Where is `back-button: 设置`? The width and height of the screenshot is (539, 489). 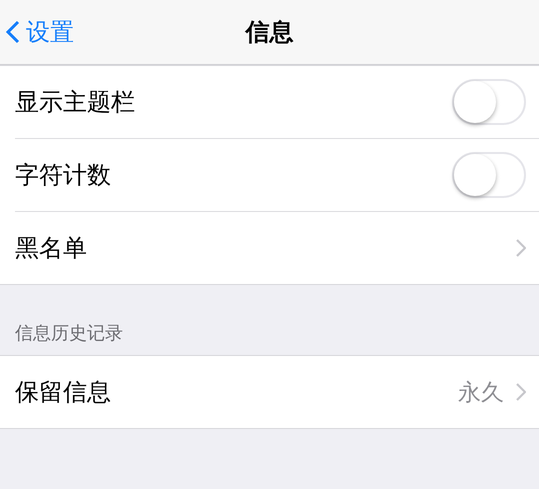
back-button: 设置 is located at coordinates (37, 32).